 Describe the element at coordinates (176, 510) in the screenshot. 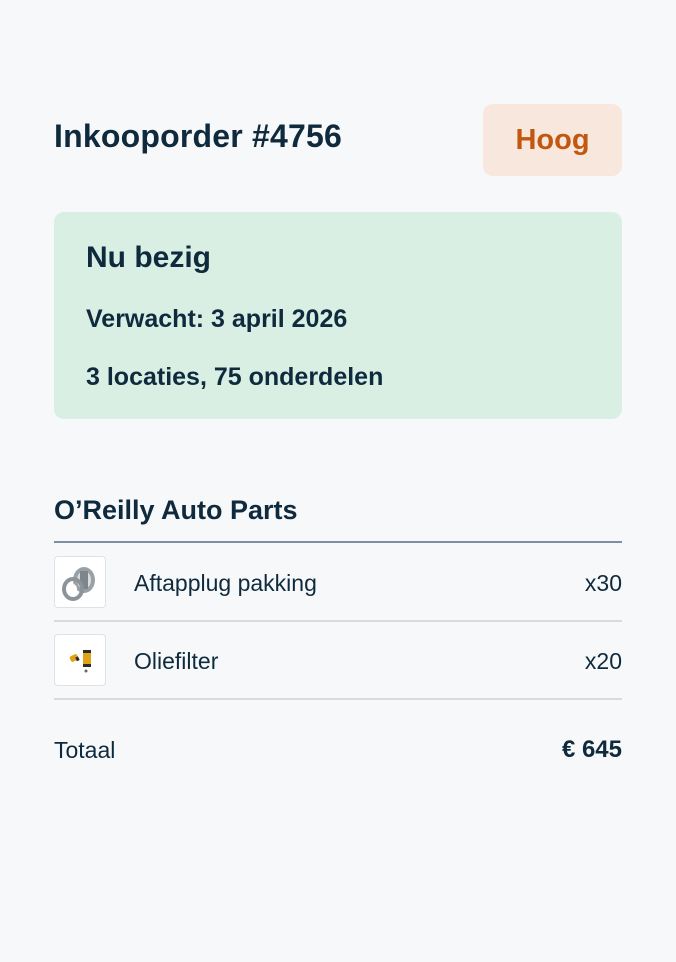

I see `supplier-name: O’Reilly Auto Parts` at that location.